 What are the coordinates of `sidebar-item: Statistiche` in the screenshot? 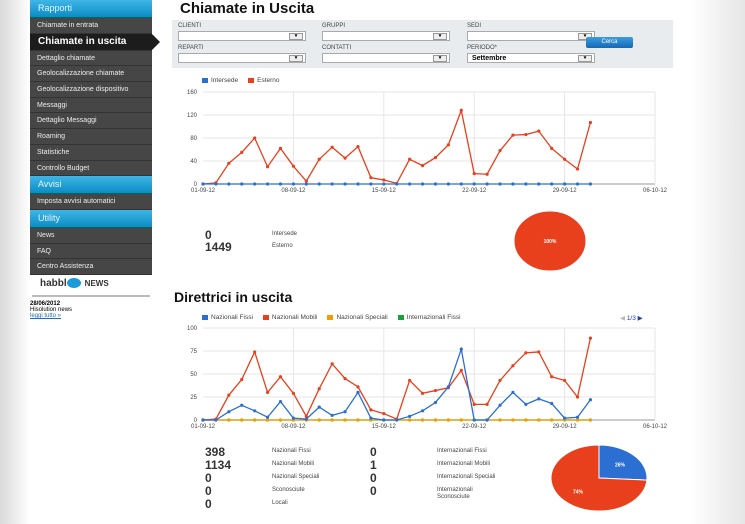 It's located at (91, 152).